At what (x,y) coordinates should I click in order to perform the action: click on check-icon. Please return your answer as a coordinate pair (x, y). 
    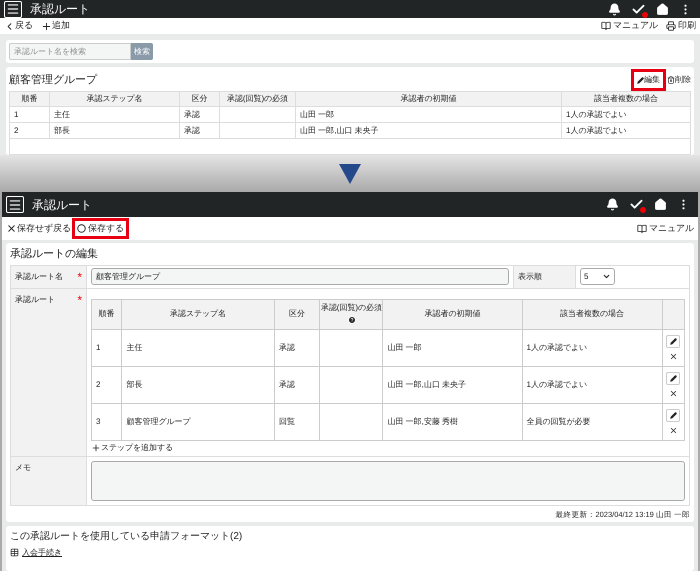
    Looking at the image, I should click on (636, 204).